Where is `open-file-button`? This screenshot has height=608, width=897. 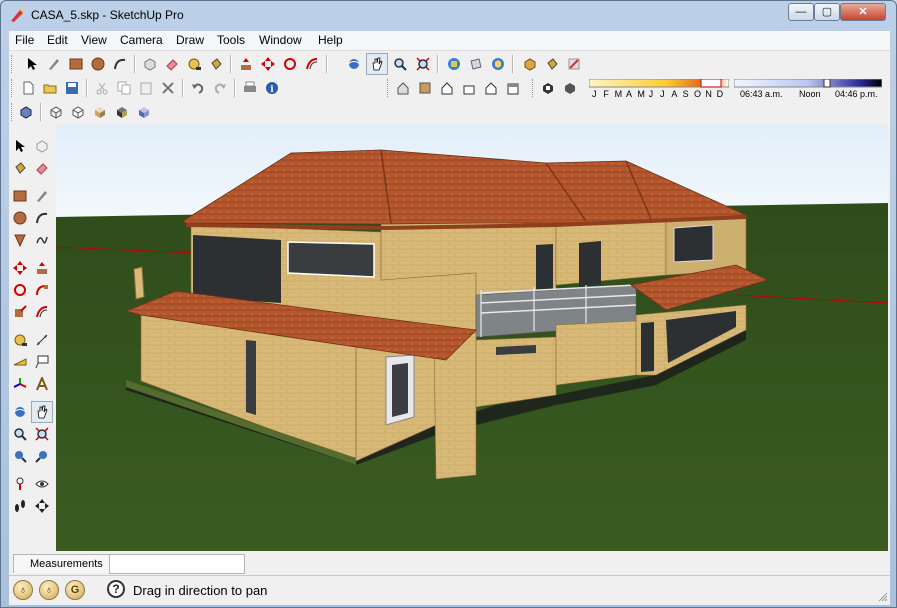
open-file-button is located at coordinates (50, 88).